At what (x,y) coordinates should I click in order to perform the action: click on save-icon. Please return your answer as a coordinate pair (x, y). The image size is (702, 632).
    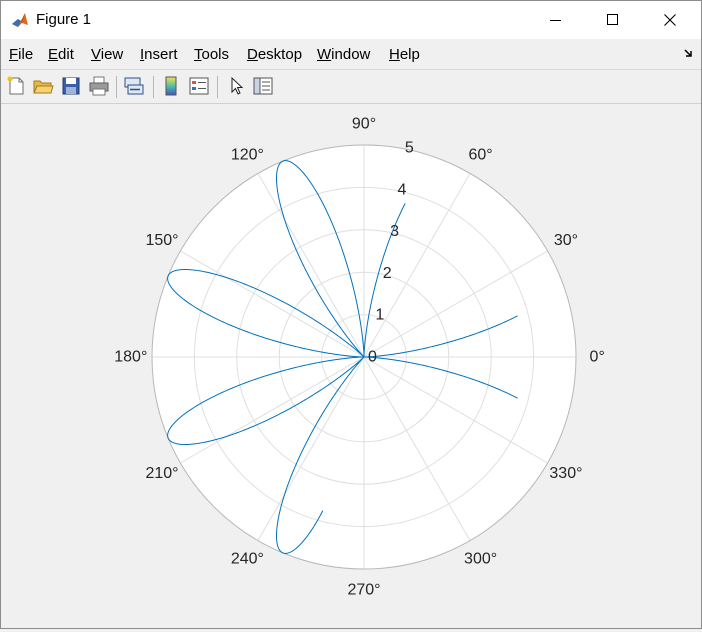
    Looking at the image, I should click on (71, 86).